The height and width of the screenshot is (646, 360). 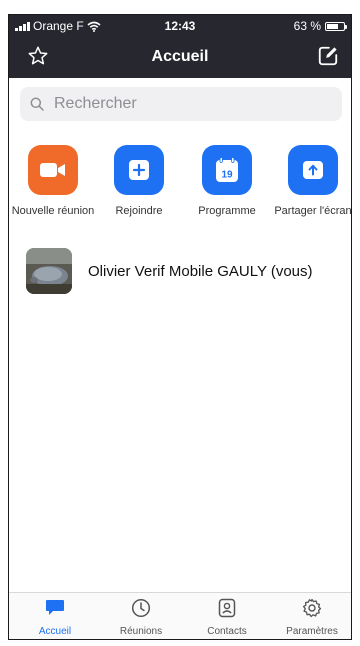 What do you see at coordinates (336, 26) in the screenshot?
I see `battery-icon` at bounding box center [336, 26].